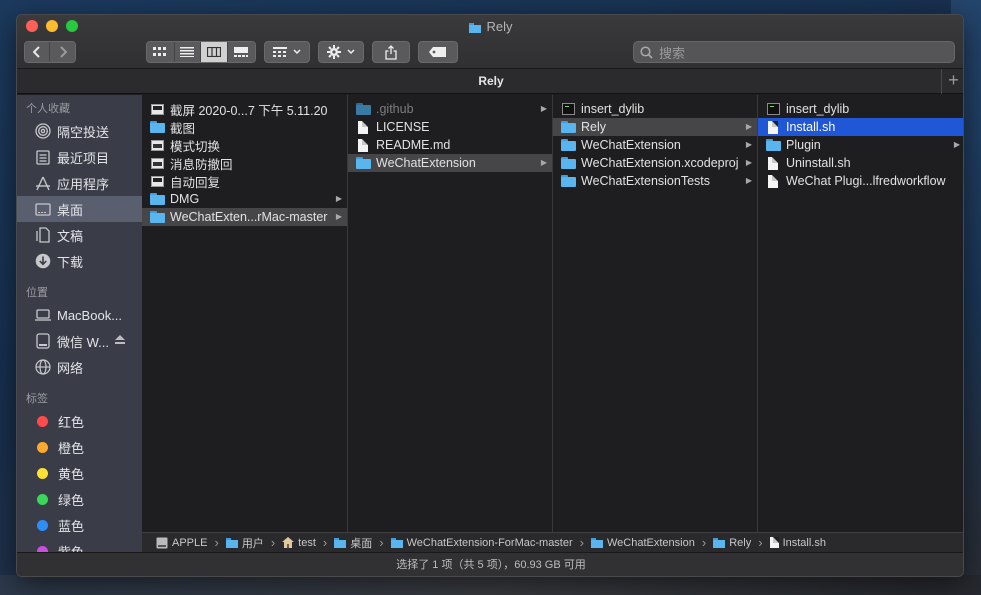 The width and height of the screenshot is (981, 595). What do you see at coordinates (42, 473) in the screenshot?
I see `tag-color-icon` at bounding box center [42, 473].